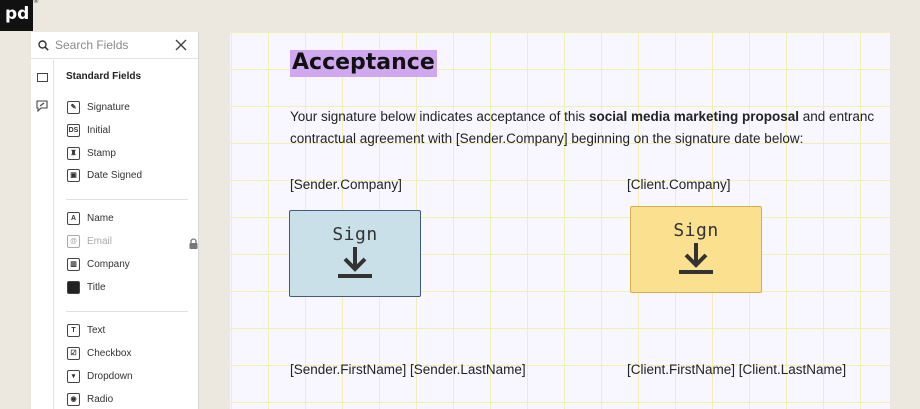  I want to click on stamp-icon: ♜, so click(73, 153).